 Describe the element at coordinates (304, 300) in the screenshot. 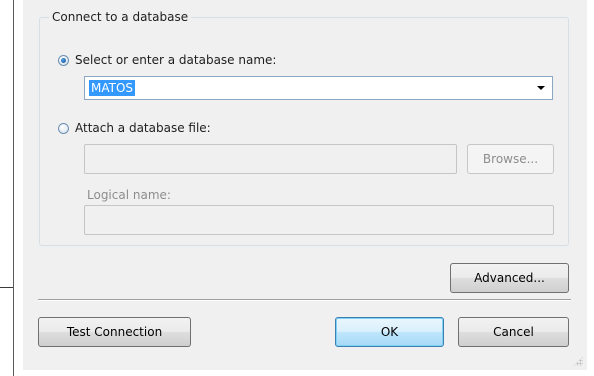

I see `button-separator` at that location.